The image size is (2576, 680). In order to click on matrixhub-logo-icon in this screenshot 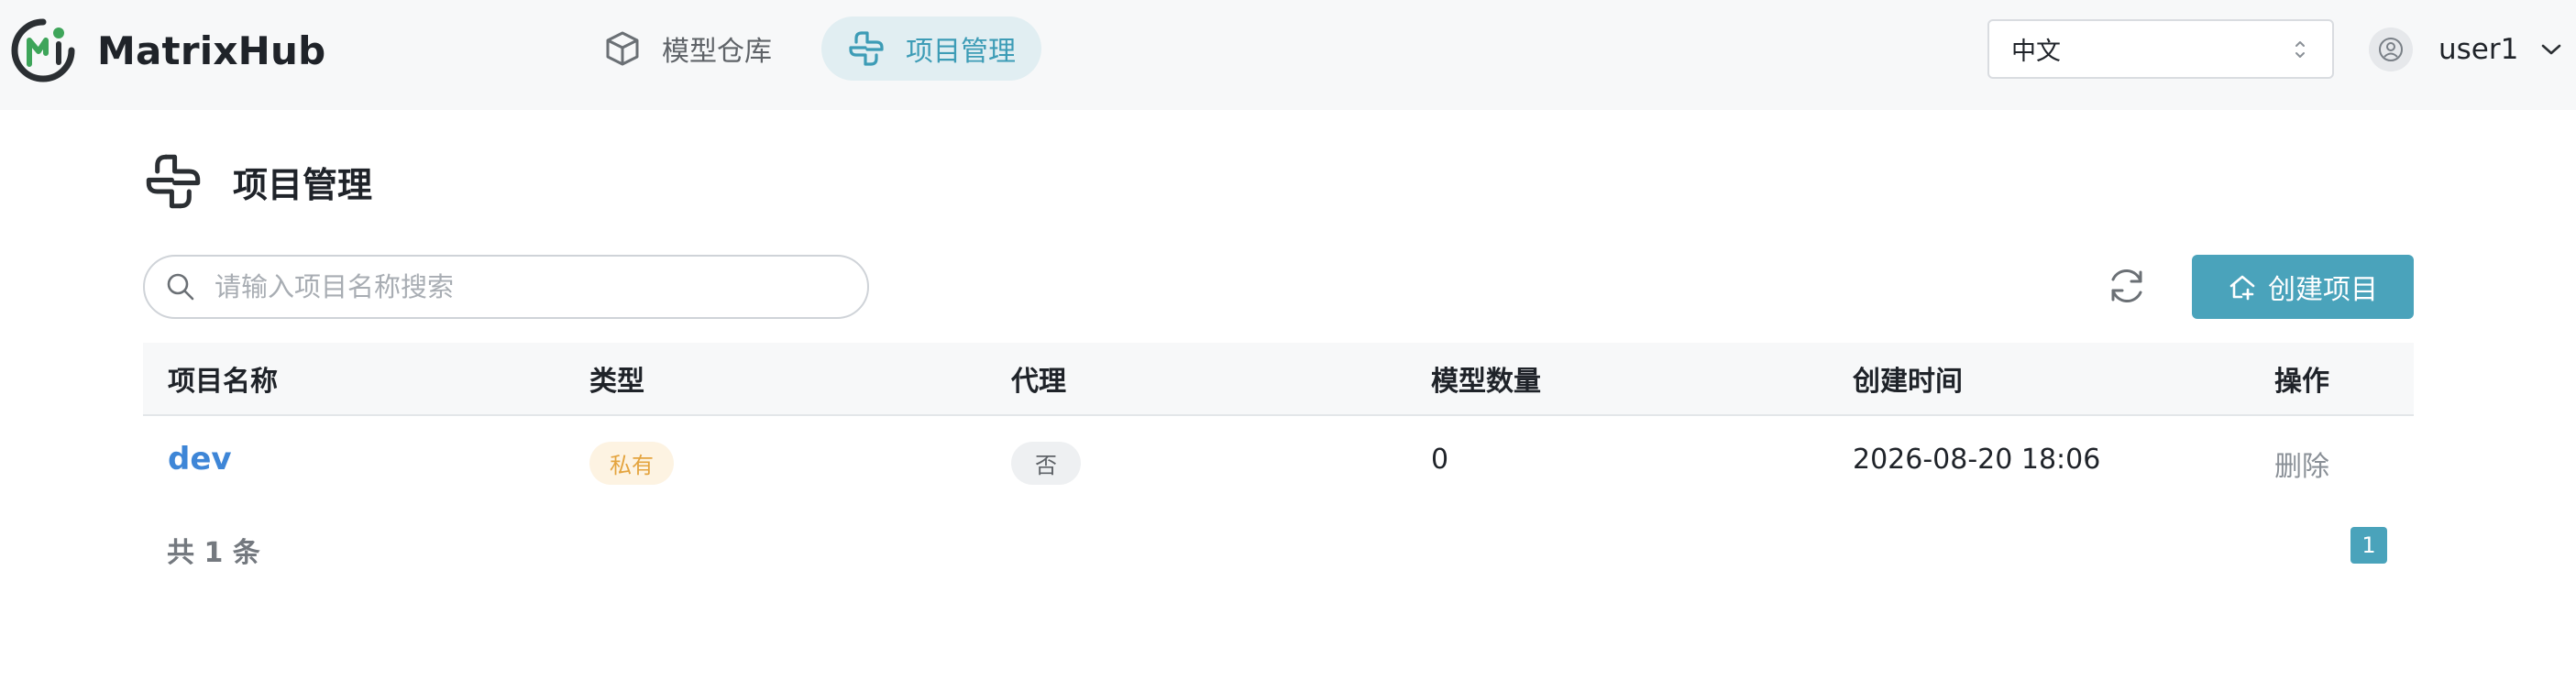, I will do `click(43, 50)`.